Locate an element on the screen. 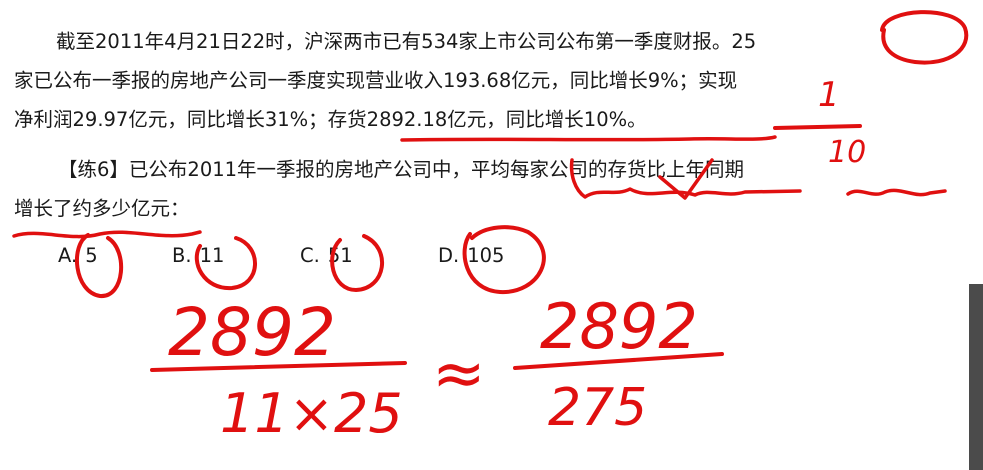  left-numerator: 2892 is located at coordinates (252, 332).